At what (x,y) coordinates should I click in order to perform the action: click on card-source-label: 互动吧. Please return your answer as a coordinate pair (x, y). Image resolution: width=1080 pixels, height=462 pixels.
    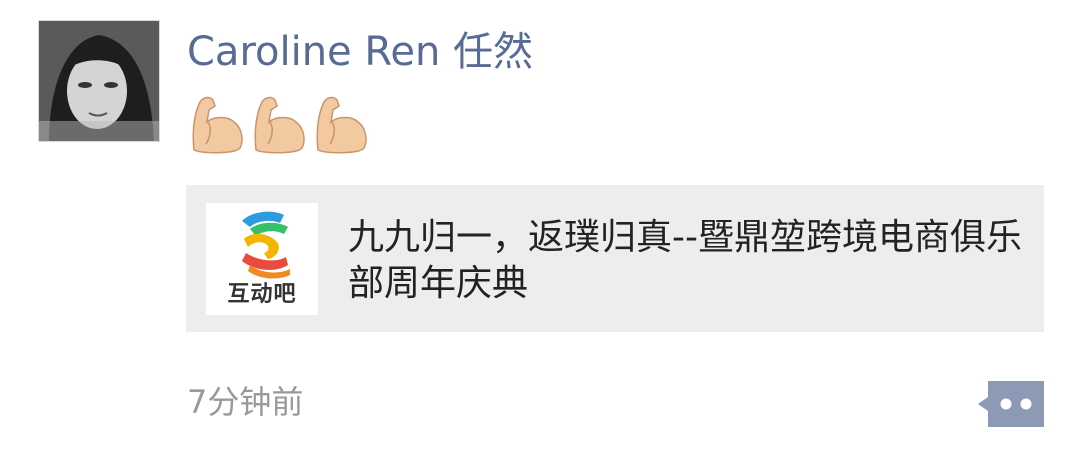
    Looking at the image, I should click on (262, 294).